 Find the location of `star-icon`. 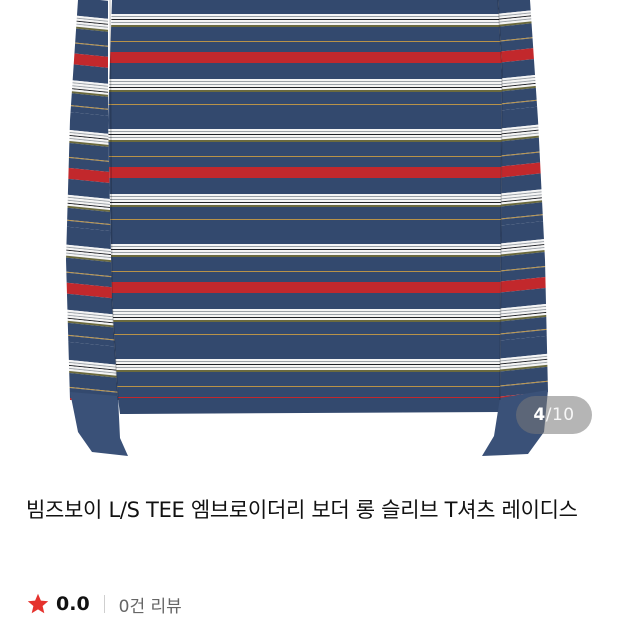

star-icon is located at coordinates (38, 603).